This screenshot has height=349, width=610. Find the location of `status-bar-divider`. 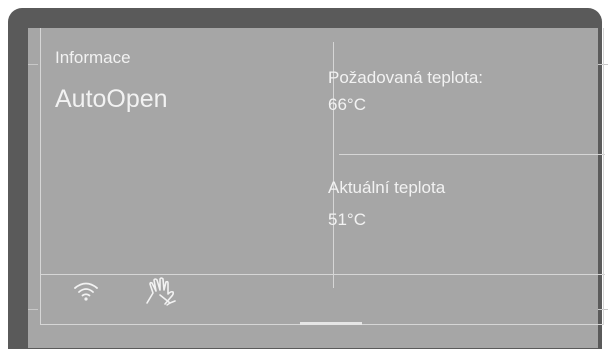

status-bar-divider is located at coordinates (323, 274).